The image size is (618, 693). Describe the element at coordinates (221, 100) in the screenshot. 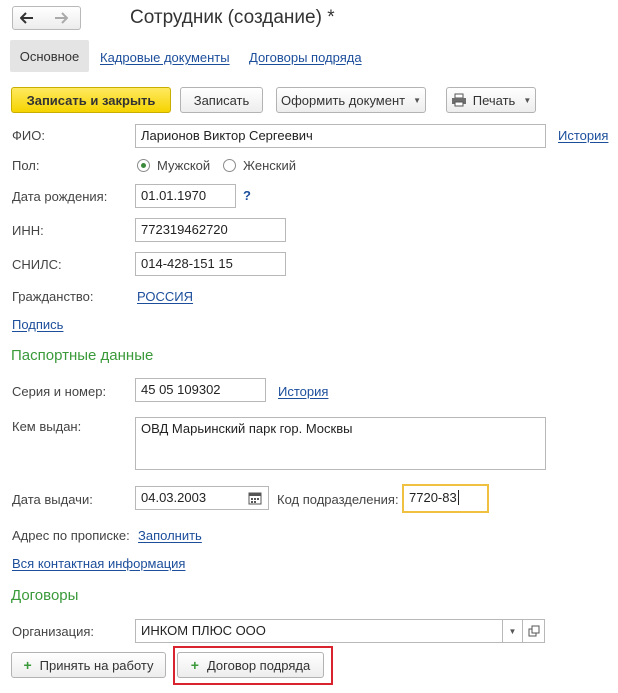

I see `save-button: Записать` at that location.